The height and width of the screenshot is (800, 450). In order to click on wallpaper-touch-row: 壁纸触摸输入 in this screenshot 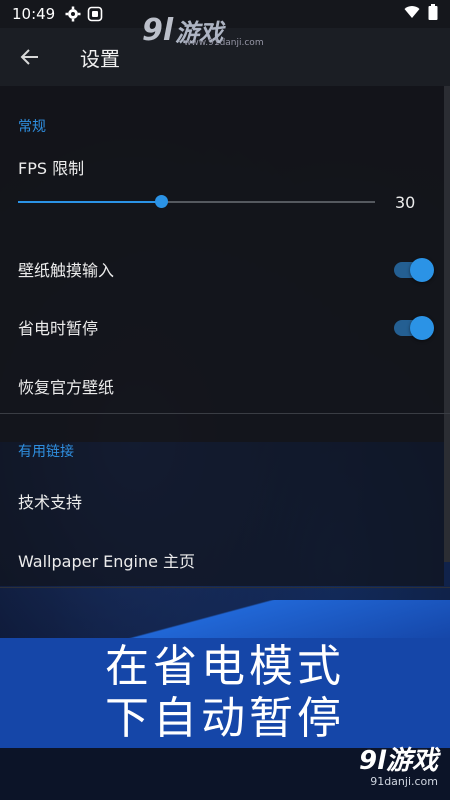, I will do `click(225, 269)`.